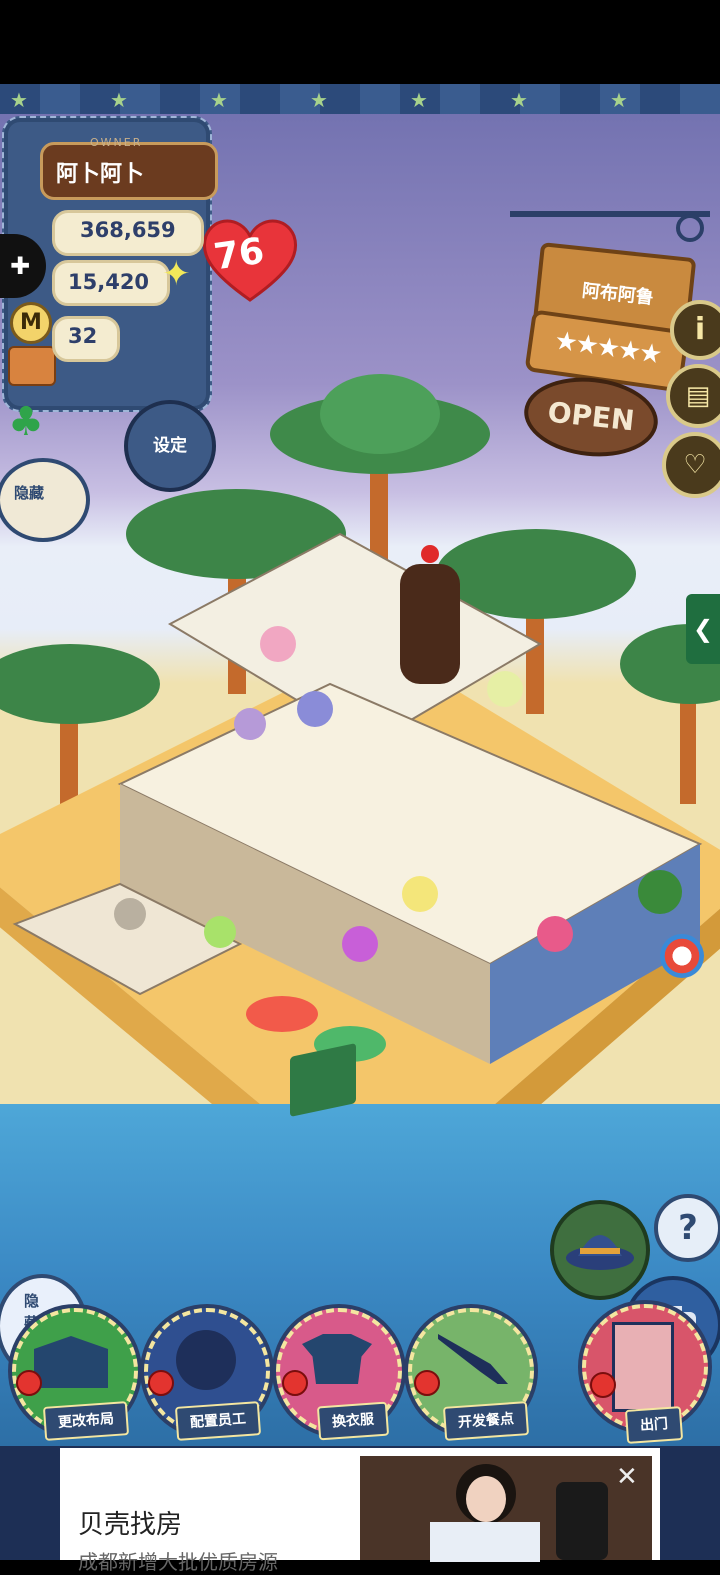  Describe the element at coordinates (687, 1228) in the screenshot. I see `help-button: ?` at that location.